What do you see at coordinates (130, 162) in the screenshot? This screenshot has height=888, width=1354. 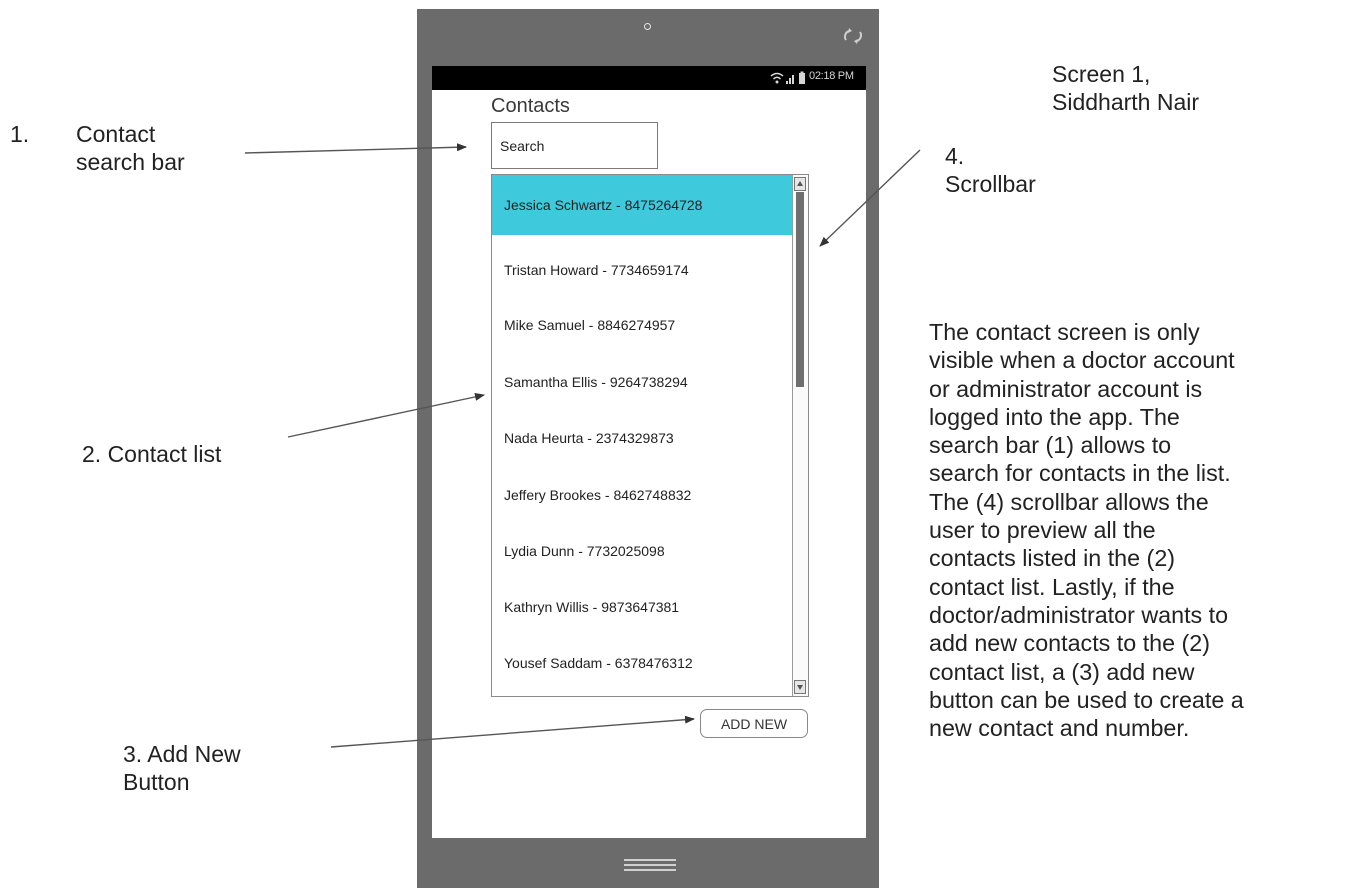 I see `annotation-1-line: search bar` at bounding box center [130, 162].